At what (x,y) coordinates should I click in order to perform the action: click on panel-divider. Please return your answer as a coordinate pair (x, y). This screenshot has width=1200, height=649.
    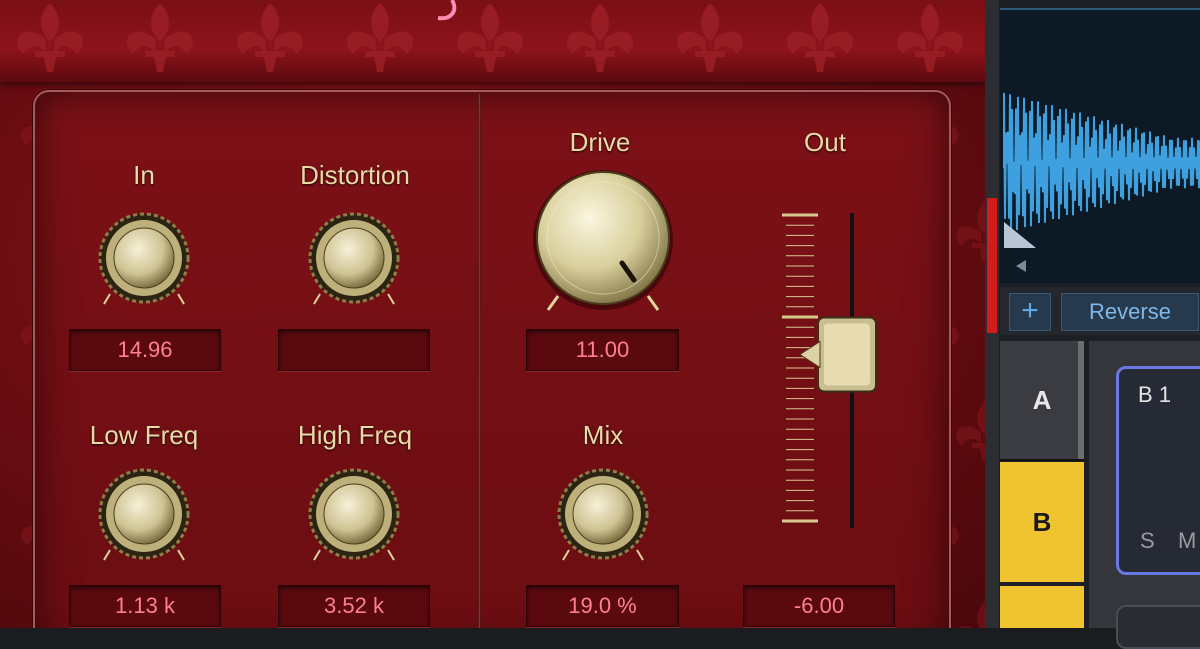
    Looking at the image, I should click on (479, 361).